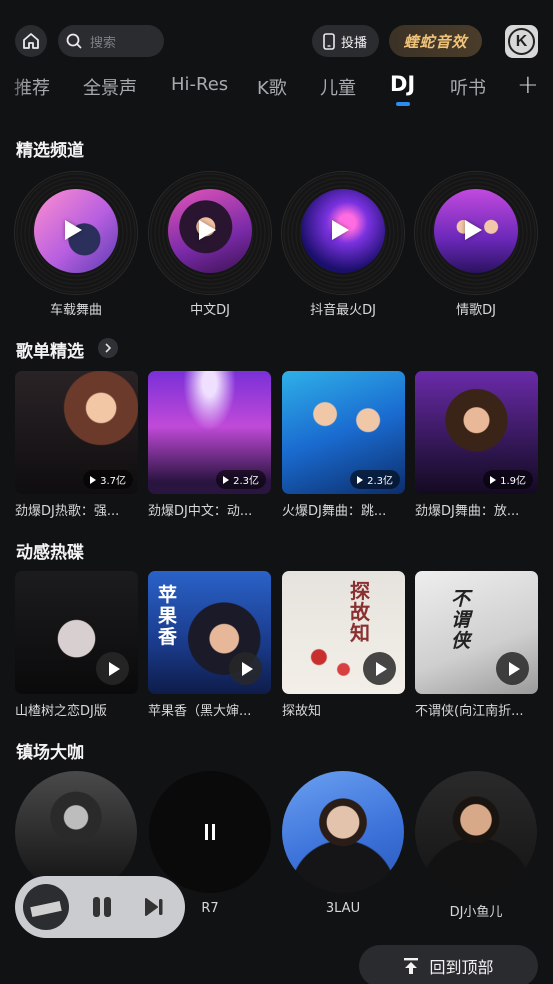 Image resolution: width=553 pixels, height=984 pixels. What do you see at coordinates (103, 43) in the screenshot?
I see `search-placeholder: 搜索` at bounding box center [103, 43].